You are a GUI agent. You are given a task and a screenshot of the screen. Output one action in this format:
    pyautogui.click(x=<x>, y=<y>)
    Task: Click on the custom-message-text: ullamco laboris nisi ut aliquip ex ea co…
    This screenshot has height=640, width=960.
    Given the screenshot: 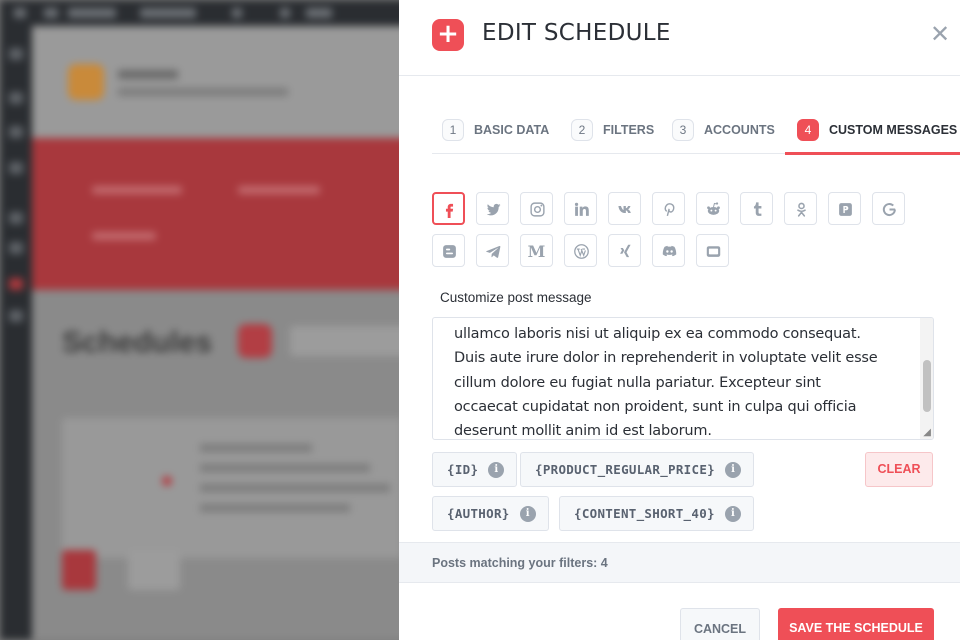 What is the action you would take?
    pyautogui.click(x=684, y=380)
    